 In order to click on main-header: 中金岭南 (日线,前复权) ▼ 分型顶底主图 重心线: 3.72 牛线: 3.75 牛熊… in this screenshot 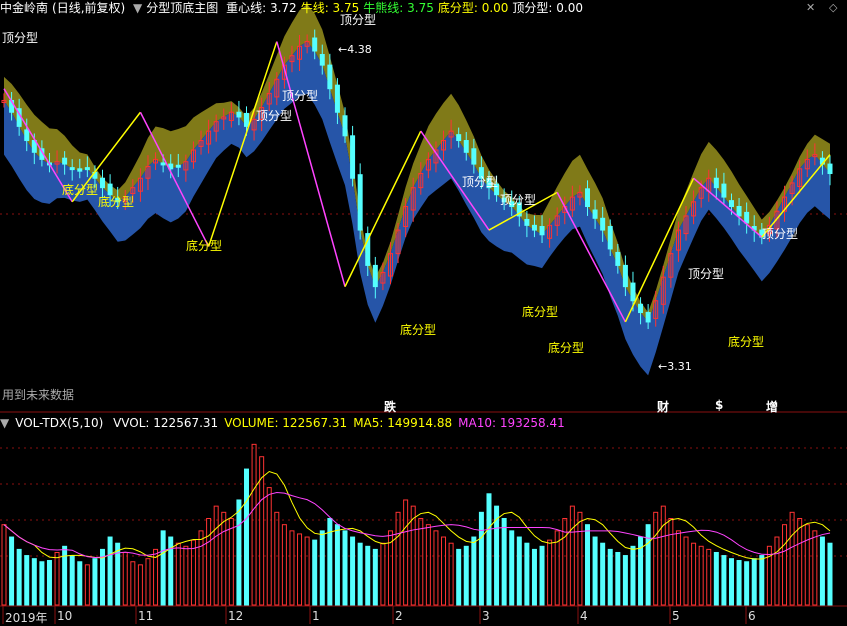, I will do `click(295, 8)`.